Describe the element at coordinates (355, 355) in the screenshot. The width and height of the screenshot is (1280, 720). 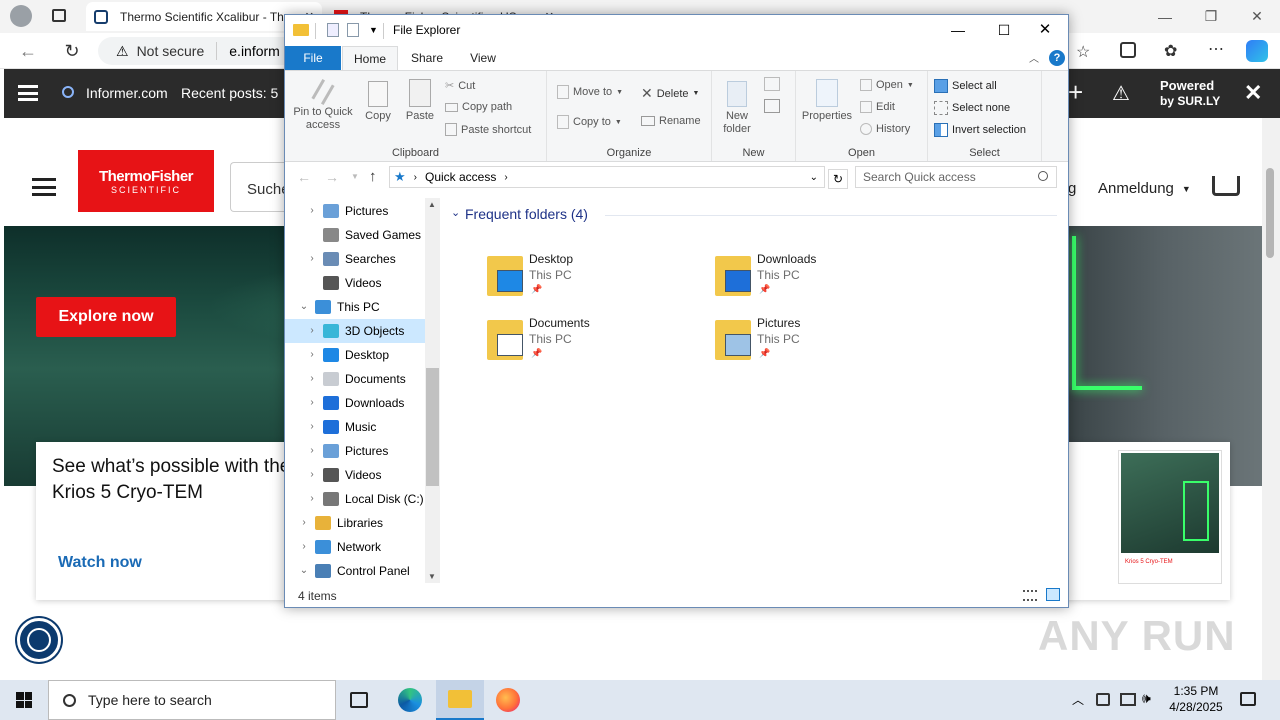
I see `tree-item-desktop: › Desktop` at that location.